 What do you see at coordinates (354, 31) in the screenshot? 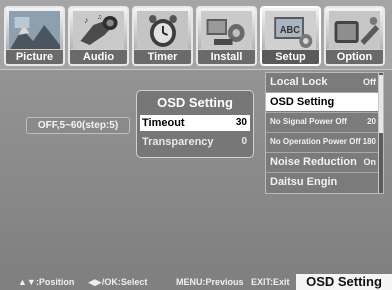
I see `option-icon` at bounding box center [354, 31].